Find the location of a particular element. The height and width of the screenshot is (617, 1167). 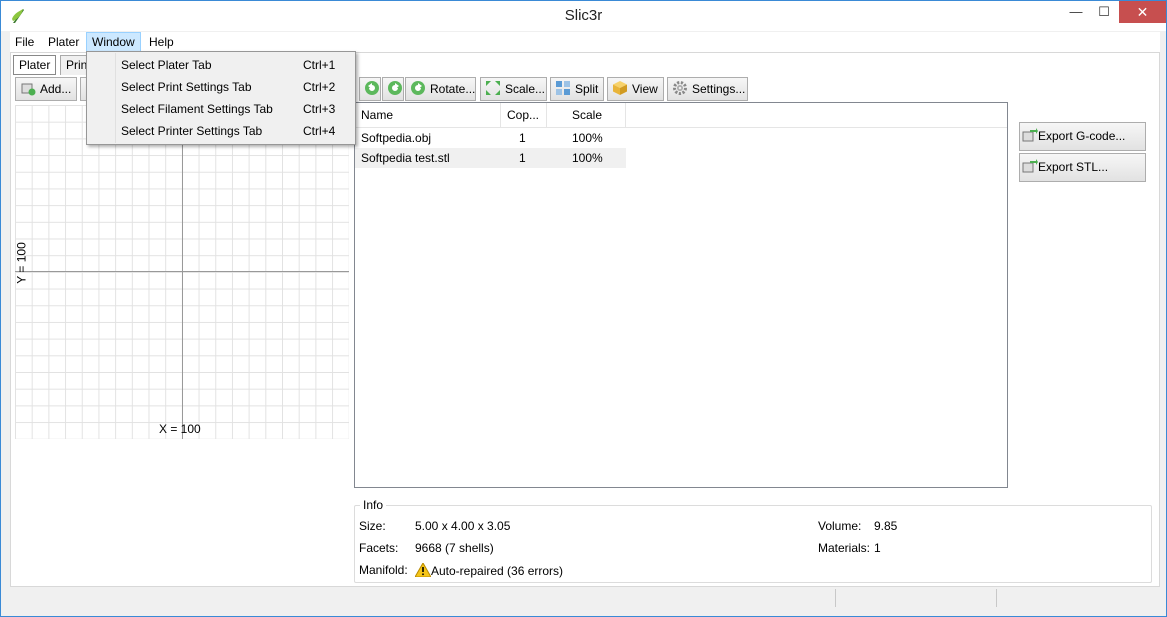

manifold-status: Auto-repaired (36 errors) is located at coordinates (489, 570).